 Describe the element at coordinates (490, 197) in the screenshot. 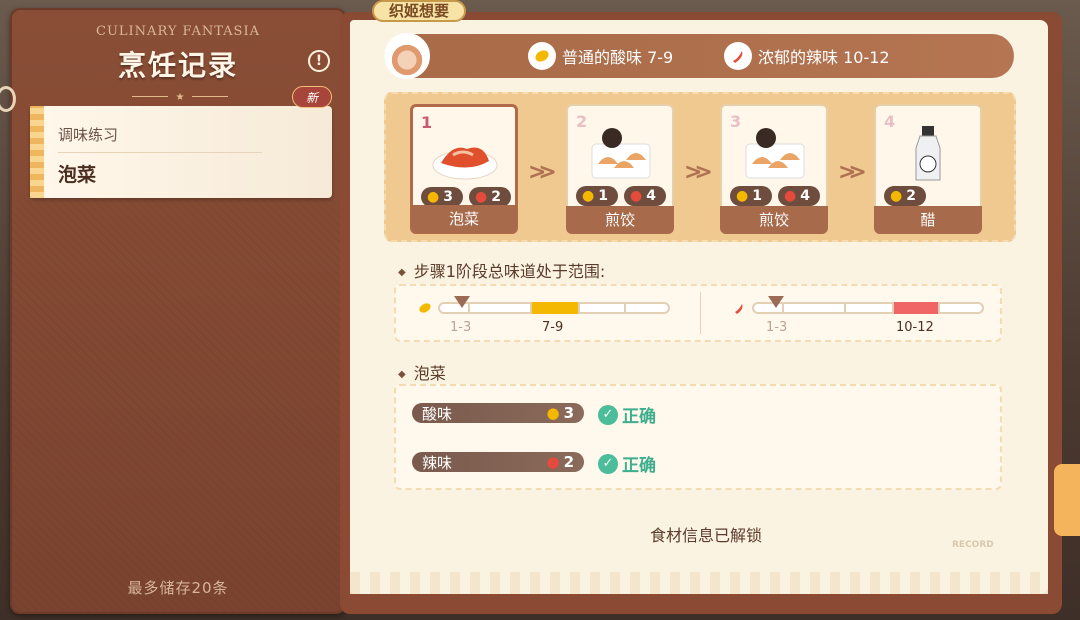

I see `spicy-badge: ● 2` at that location.